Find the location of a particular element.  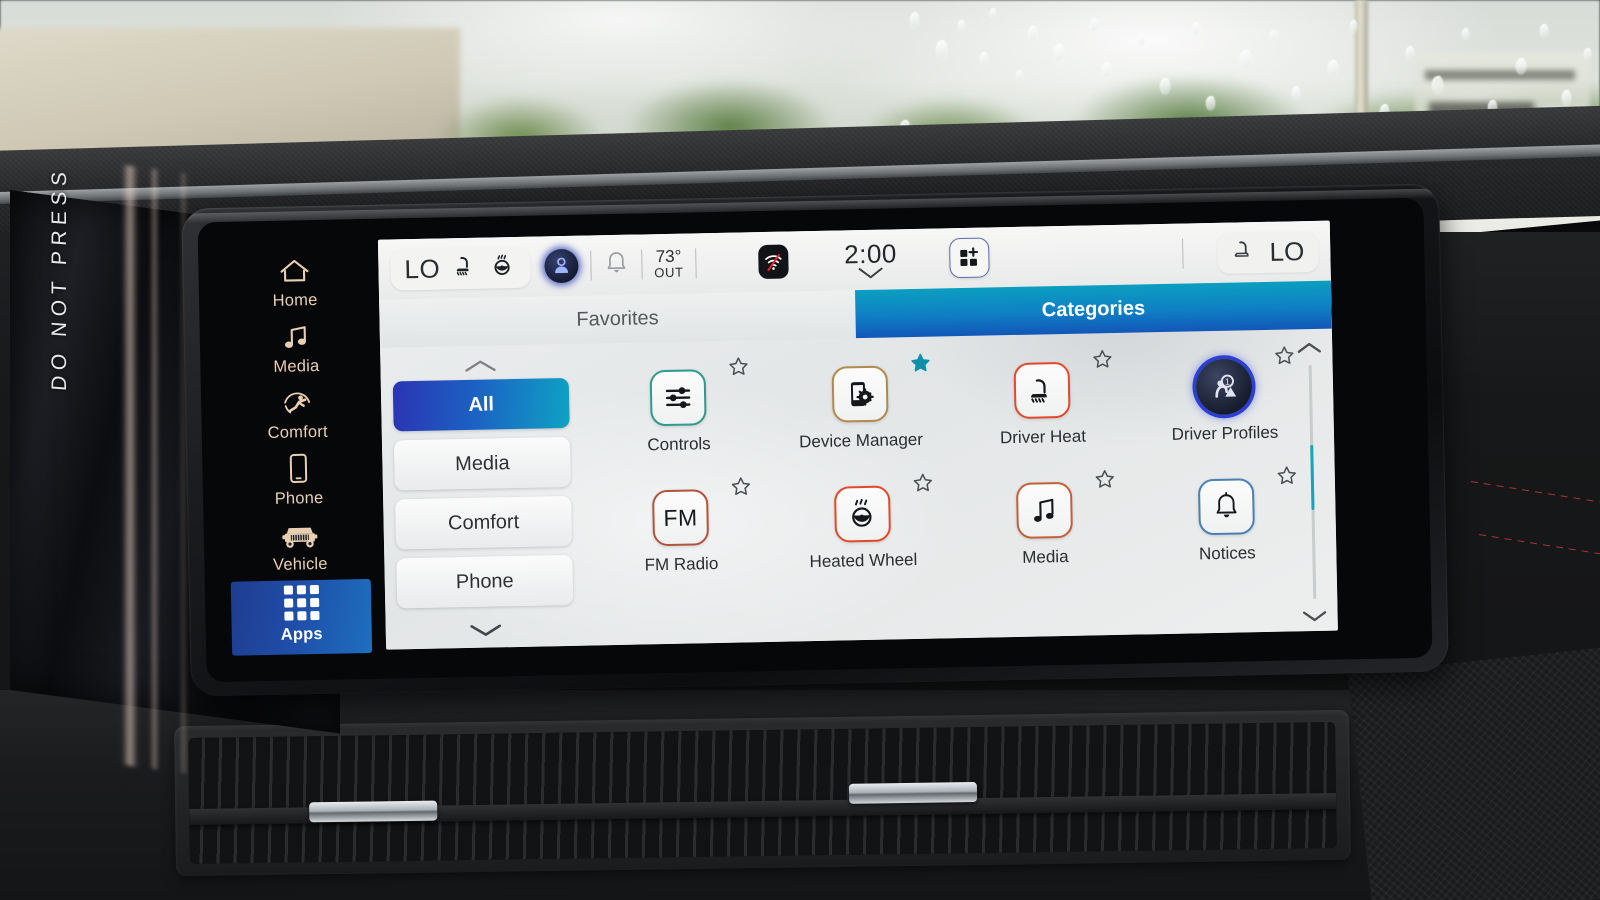

category-button-media: Media is located at coordinates (482, 463).